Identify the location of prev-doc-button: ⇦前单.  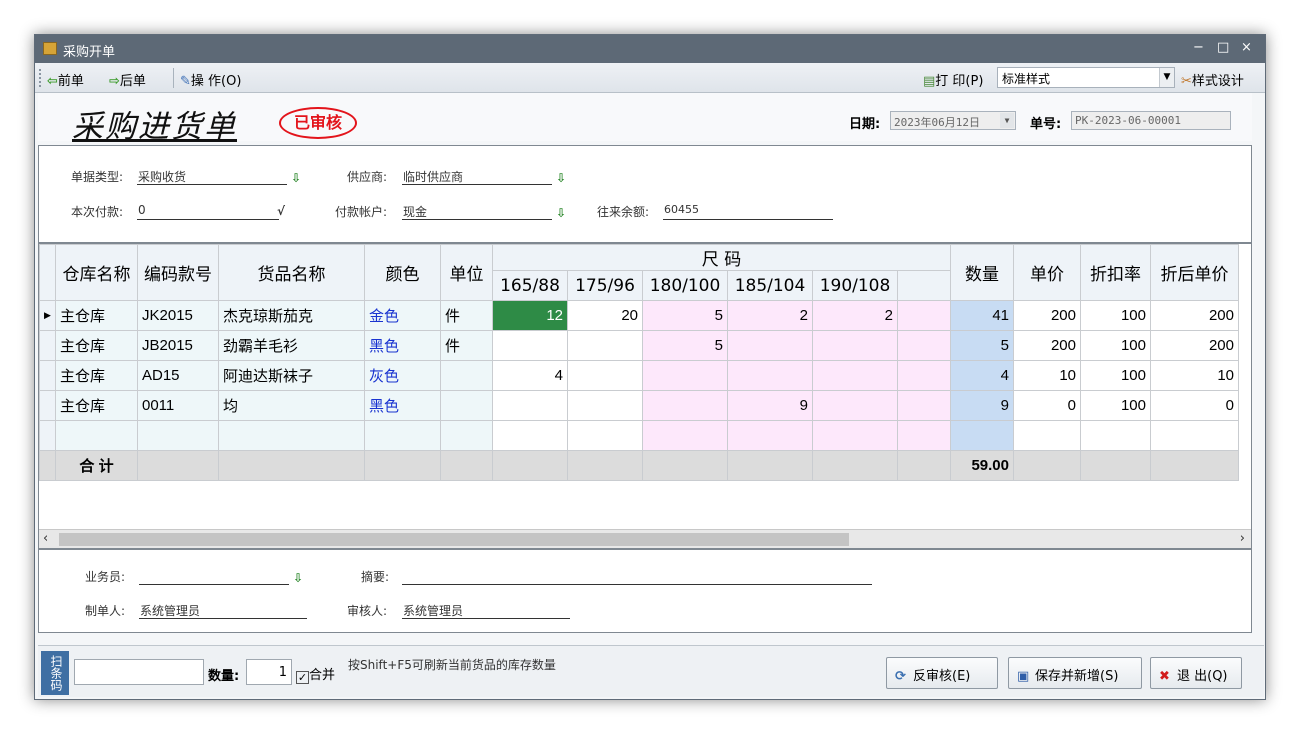
(65, 79).